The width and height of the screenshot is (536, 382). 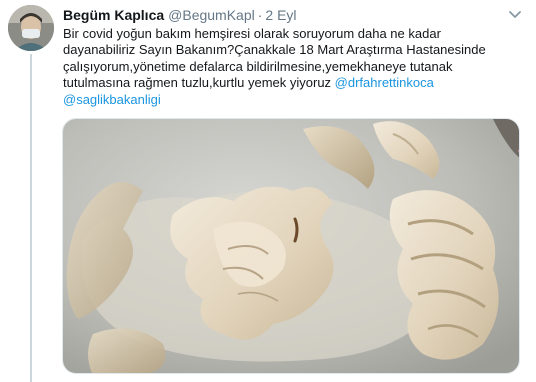 I want to click on tweet-header: Begüm Kaplıca @BegumKapl · 2 Eyl, so click(x=180, y=15).